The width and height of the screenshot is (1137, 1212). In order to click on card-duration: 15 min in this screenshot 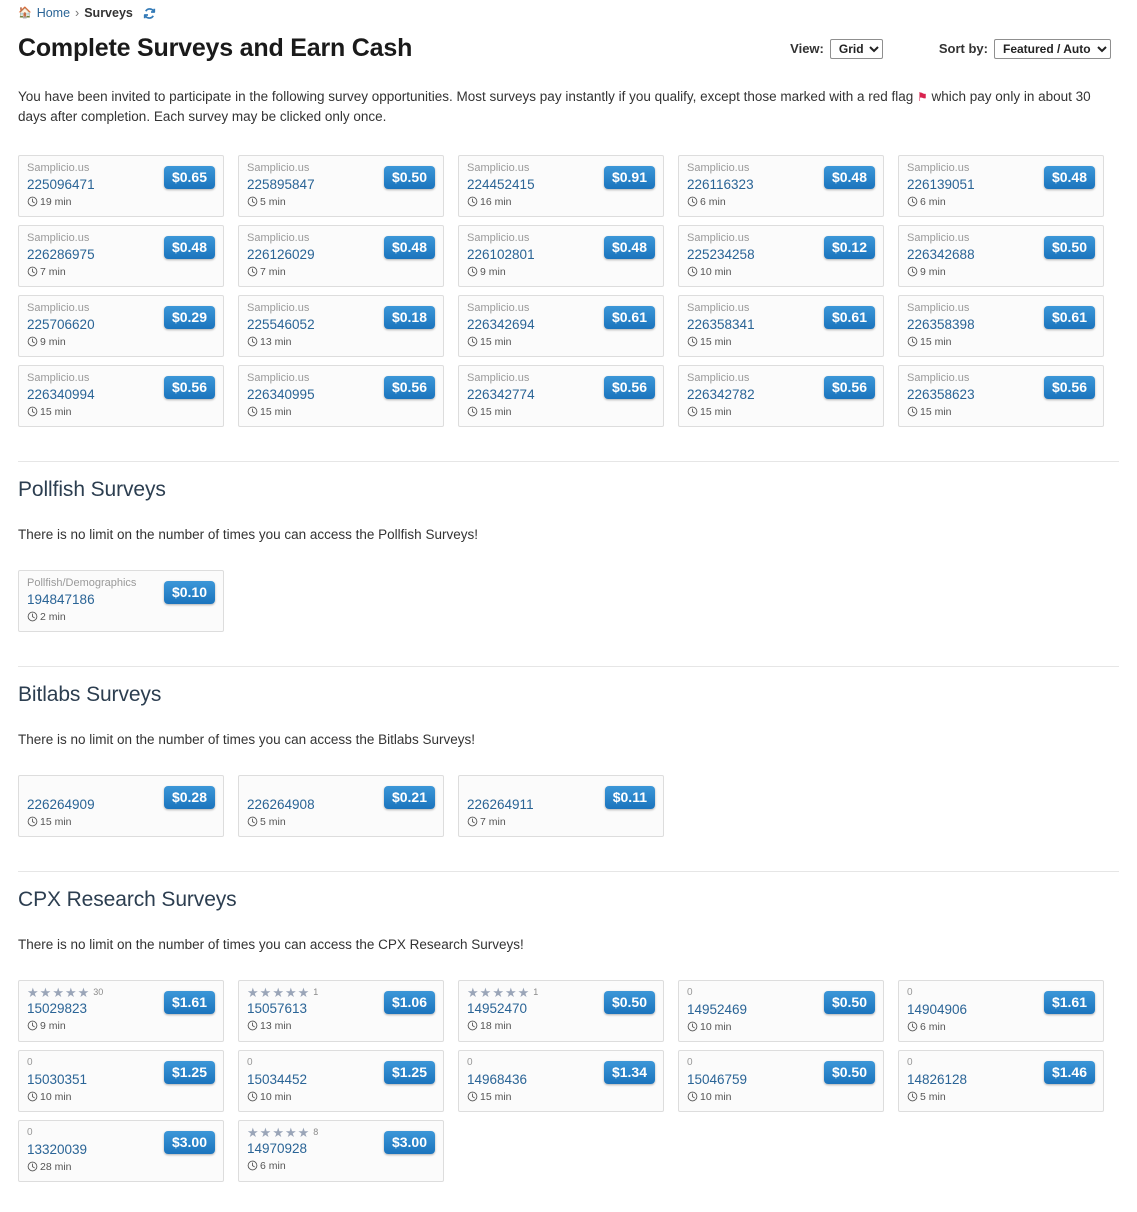, I will do `click(781, 412)`.